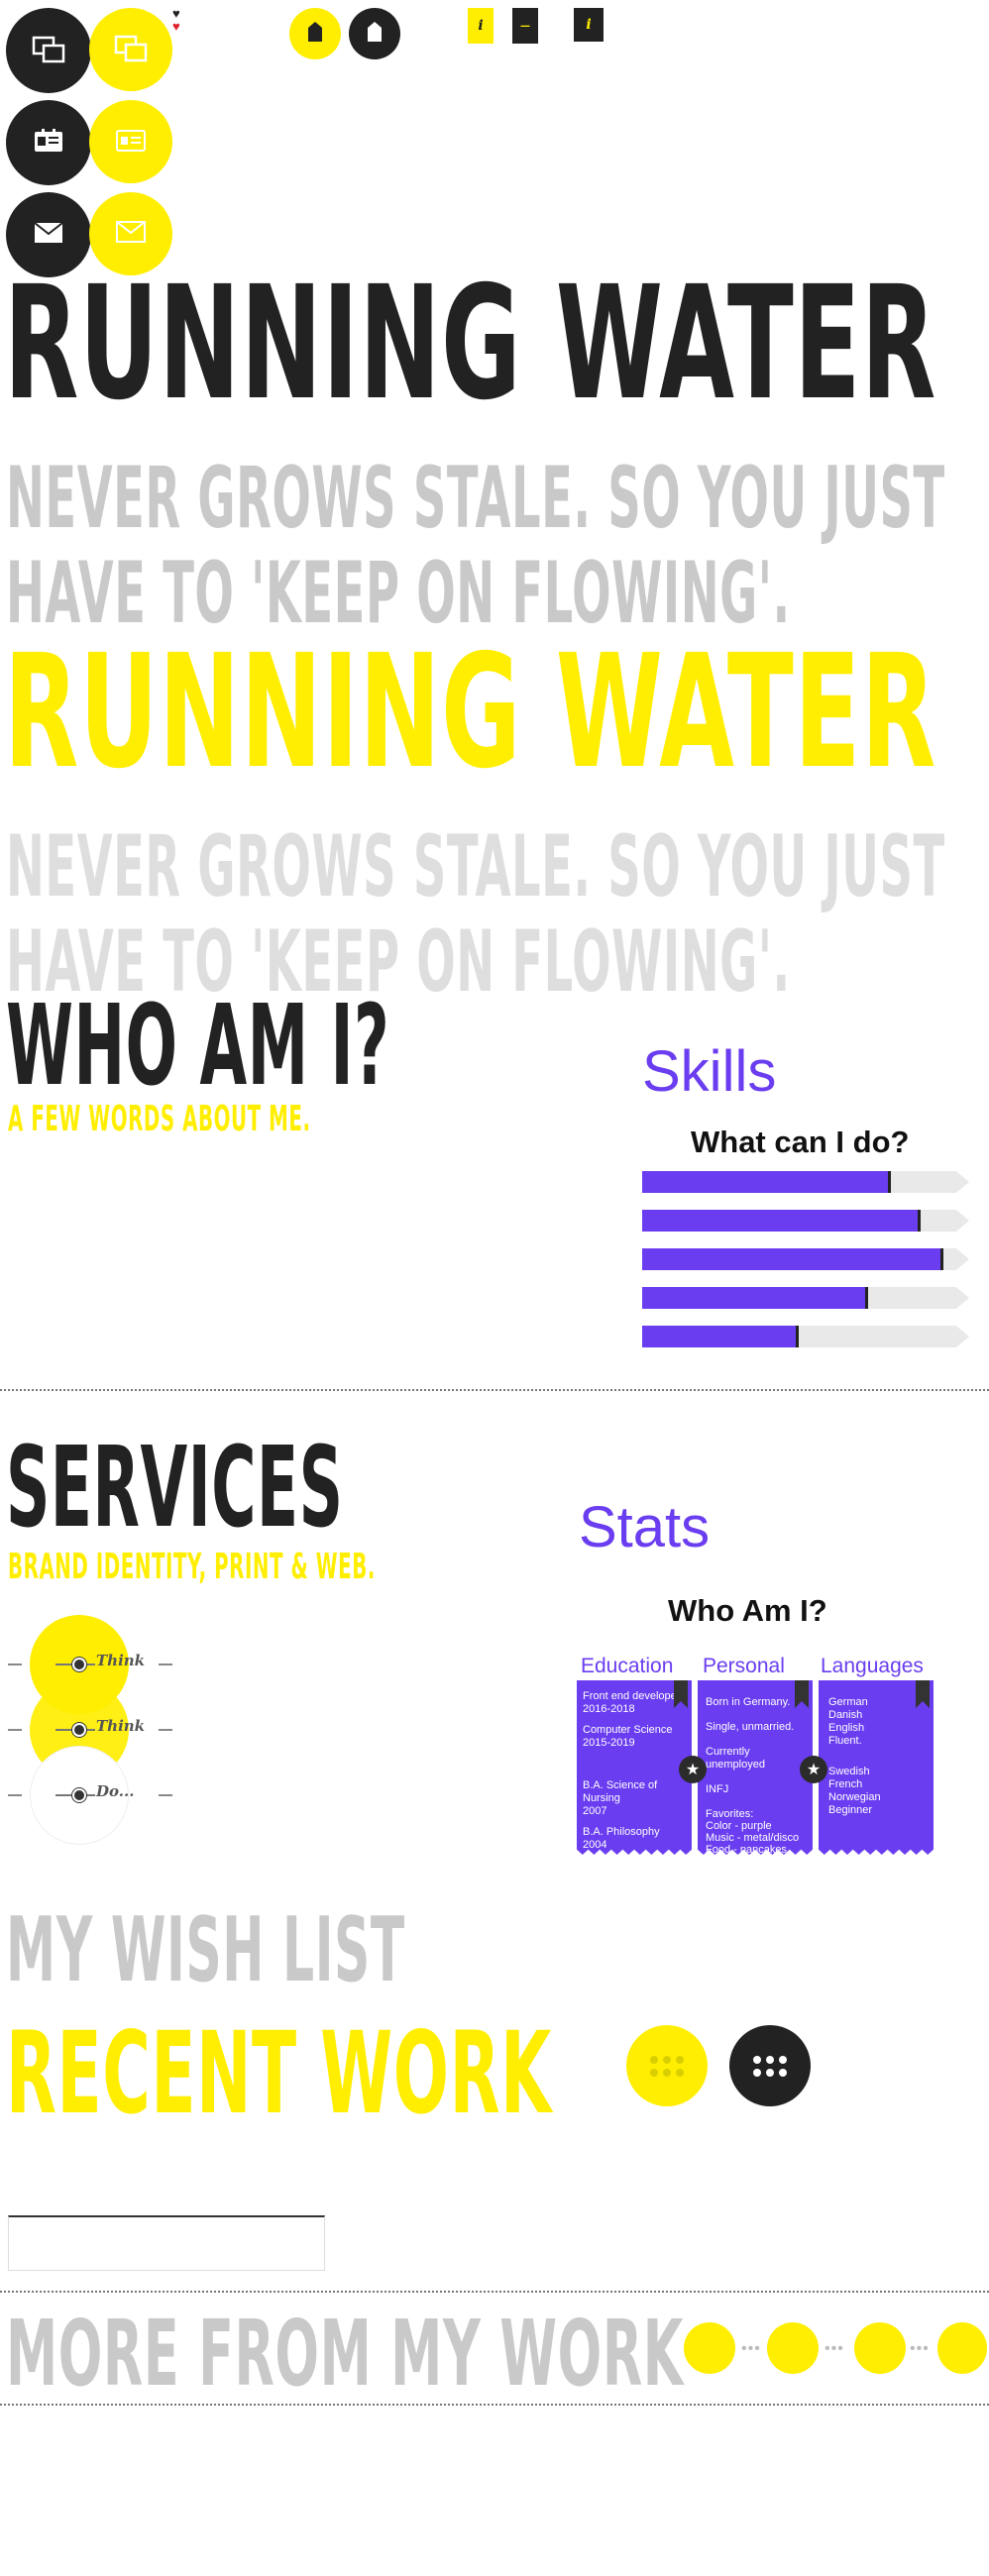 The width and height of the screenshot is (989, 2576). Describe the element at coordinates (717, 1789) in the screenshot. I see `stat-line: INFJ` at that location.